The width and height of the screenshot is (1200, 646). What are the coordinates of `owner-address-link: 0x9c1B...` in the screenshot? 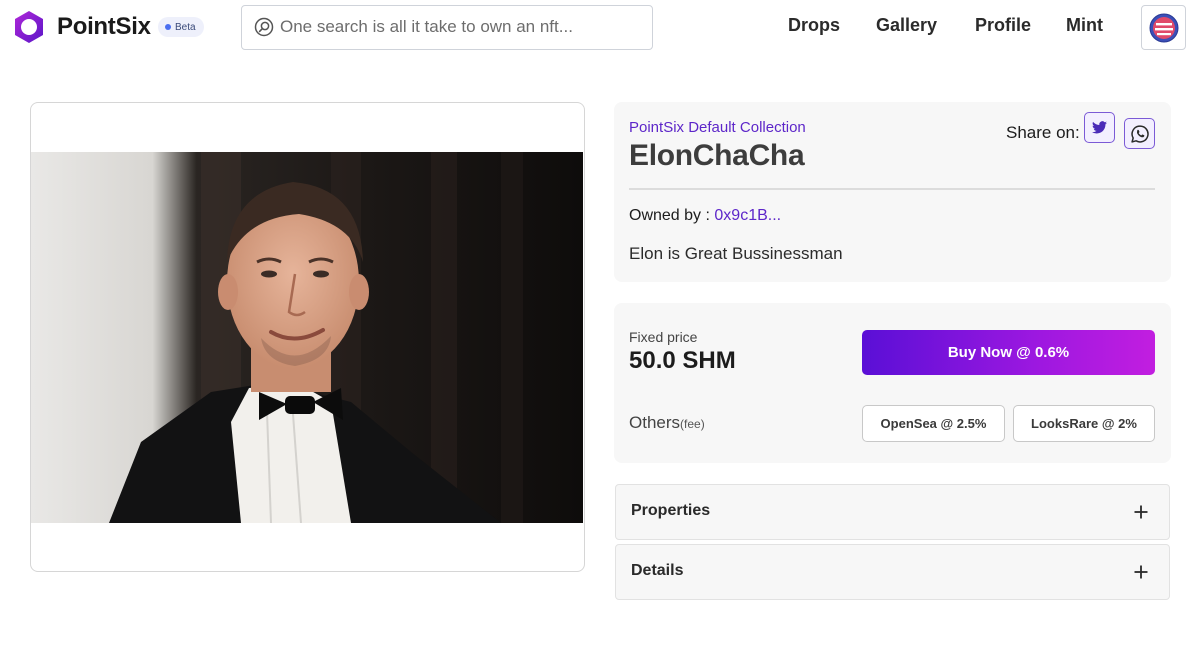 It's located at (747, 215).